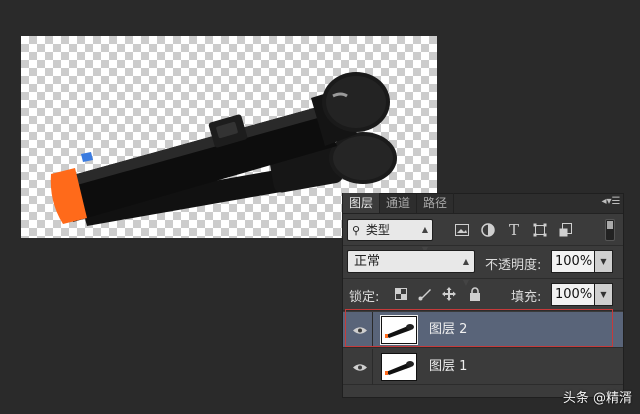 This screenshot has height=414, width=640. What do you see at coordinates (364, 297) in the screenshot?
I see `lock-label: 锁定:` at bounding box center [364, 297].